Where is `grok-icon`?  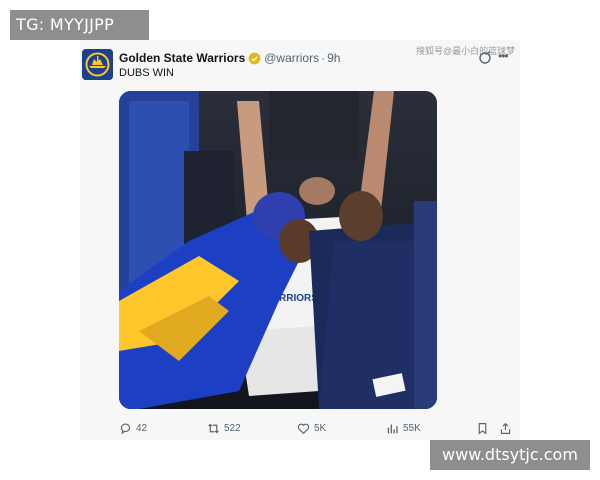
grok-icon is located at coordinates (485, 58).